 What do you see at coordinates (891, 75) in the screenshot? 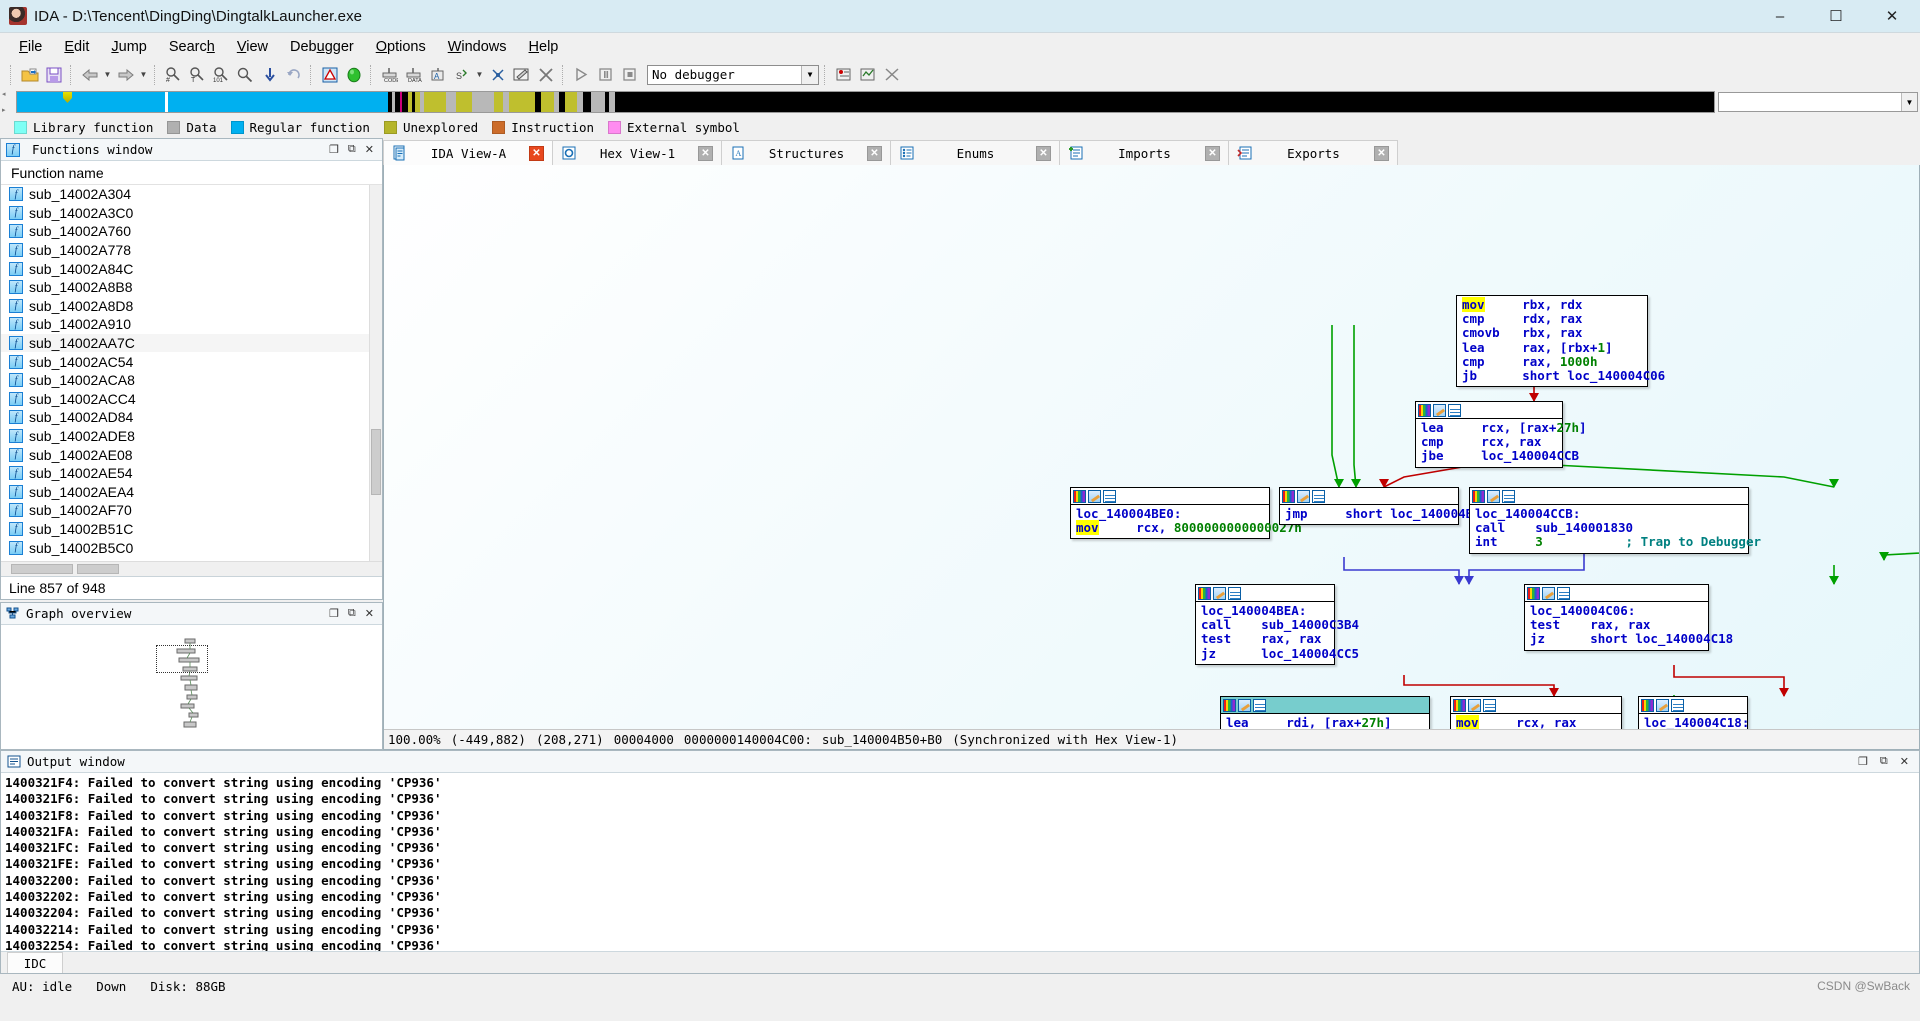
I see `watch-icon` at bounding box center [891, 75].